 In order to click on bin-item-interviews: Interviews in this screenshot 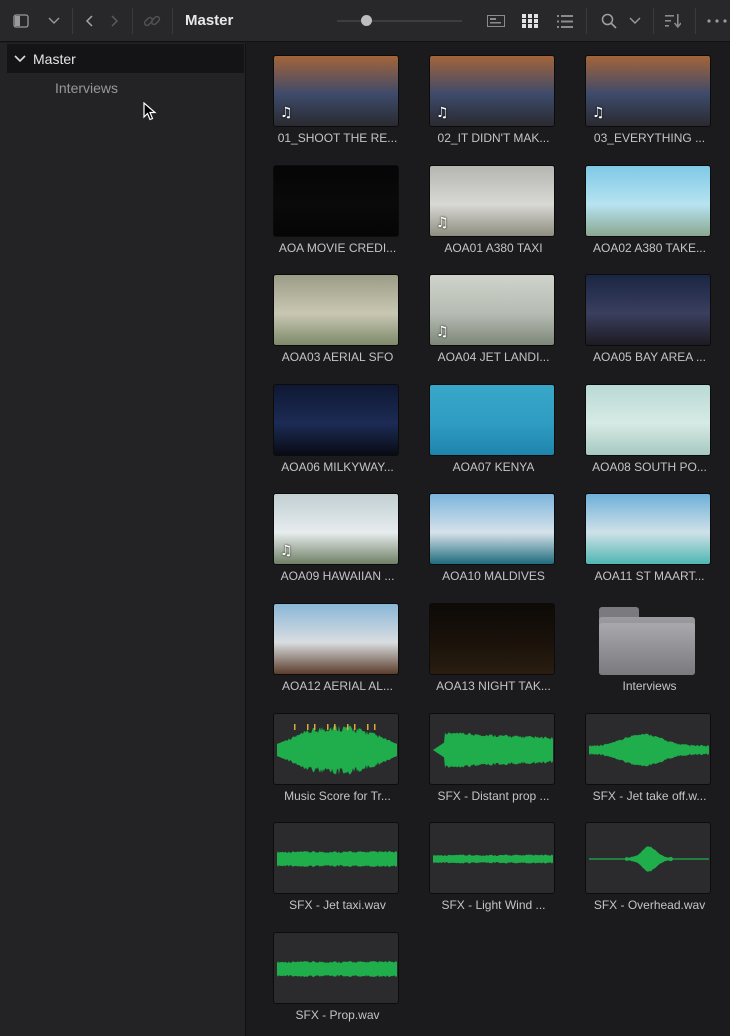, I will do `click(86, 88)`.